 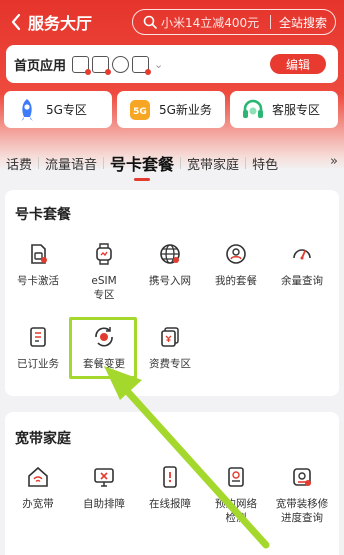 I want to click on chevron-left-icon, so click(x=16, y=22).